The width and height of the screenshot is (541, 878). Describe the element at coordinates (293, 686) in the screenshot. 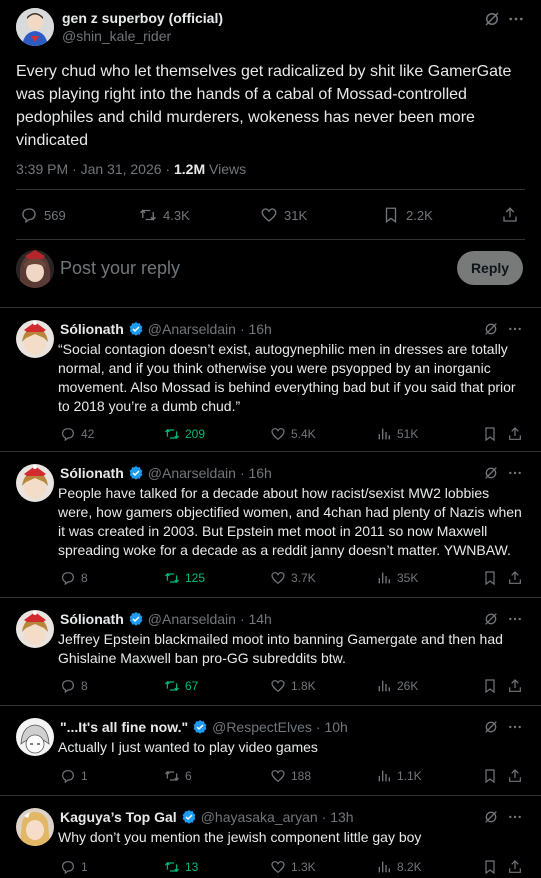

I see `like-button: 1.8K` at that location.